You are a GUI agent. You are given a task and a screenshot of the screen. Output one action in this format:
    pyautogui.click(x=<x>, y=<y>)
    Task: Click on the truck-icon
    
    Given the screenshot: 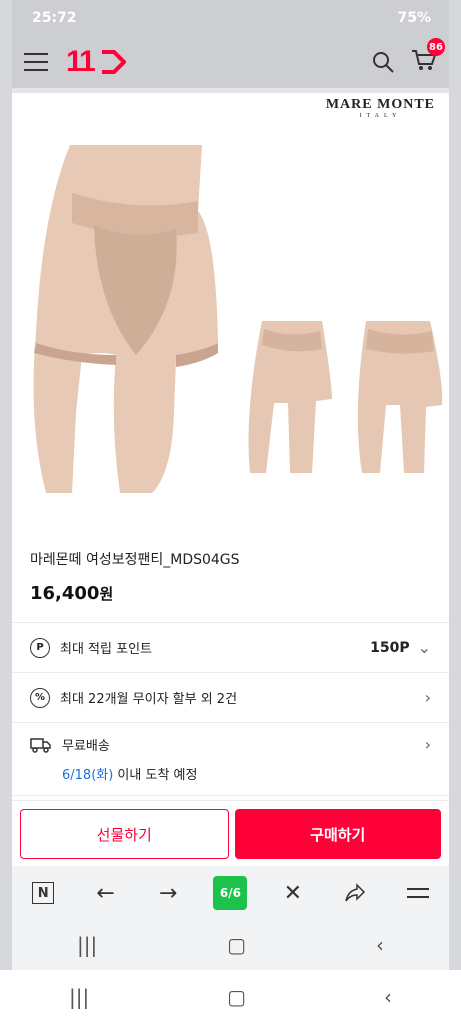 What is the action you would take?
    pyautogui.click(x=40, y=745)
    